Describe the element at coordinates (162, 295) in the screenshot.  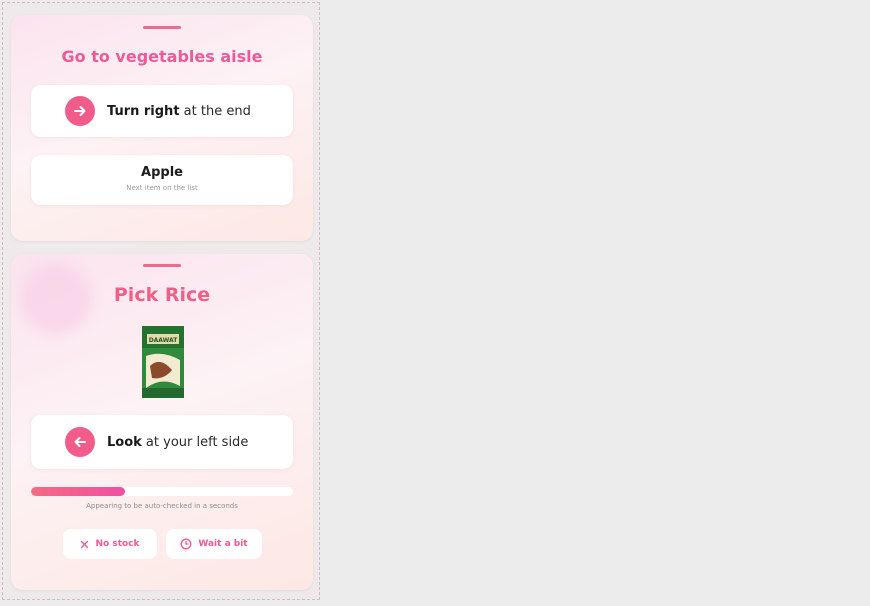
I see `pick-item-title: Pick Rice` at that location.